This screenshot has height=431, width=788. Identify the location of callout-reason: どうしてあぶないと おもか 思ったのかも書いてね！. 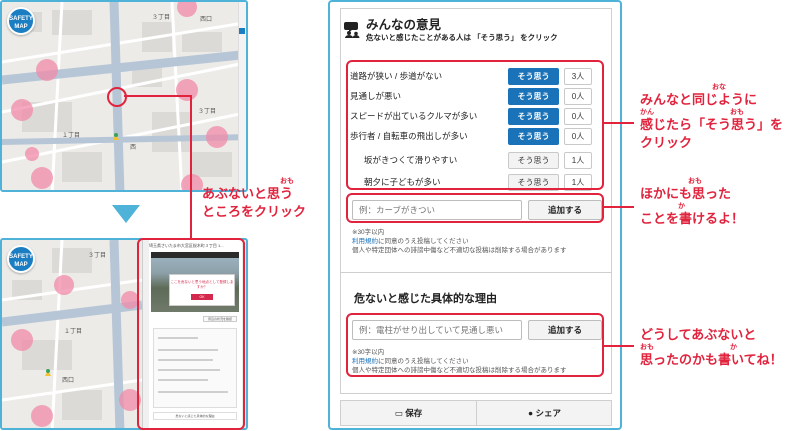
(711, 347).